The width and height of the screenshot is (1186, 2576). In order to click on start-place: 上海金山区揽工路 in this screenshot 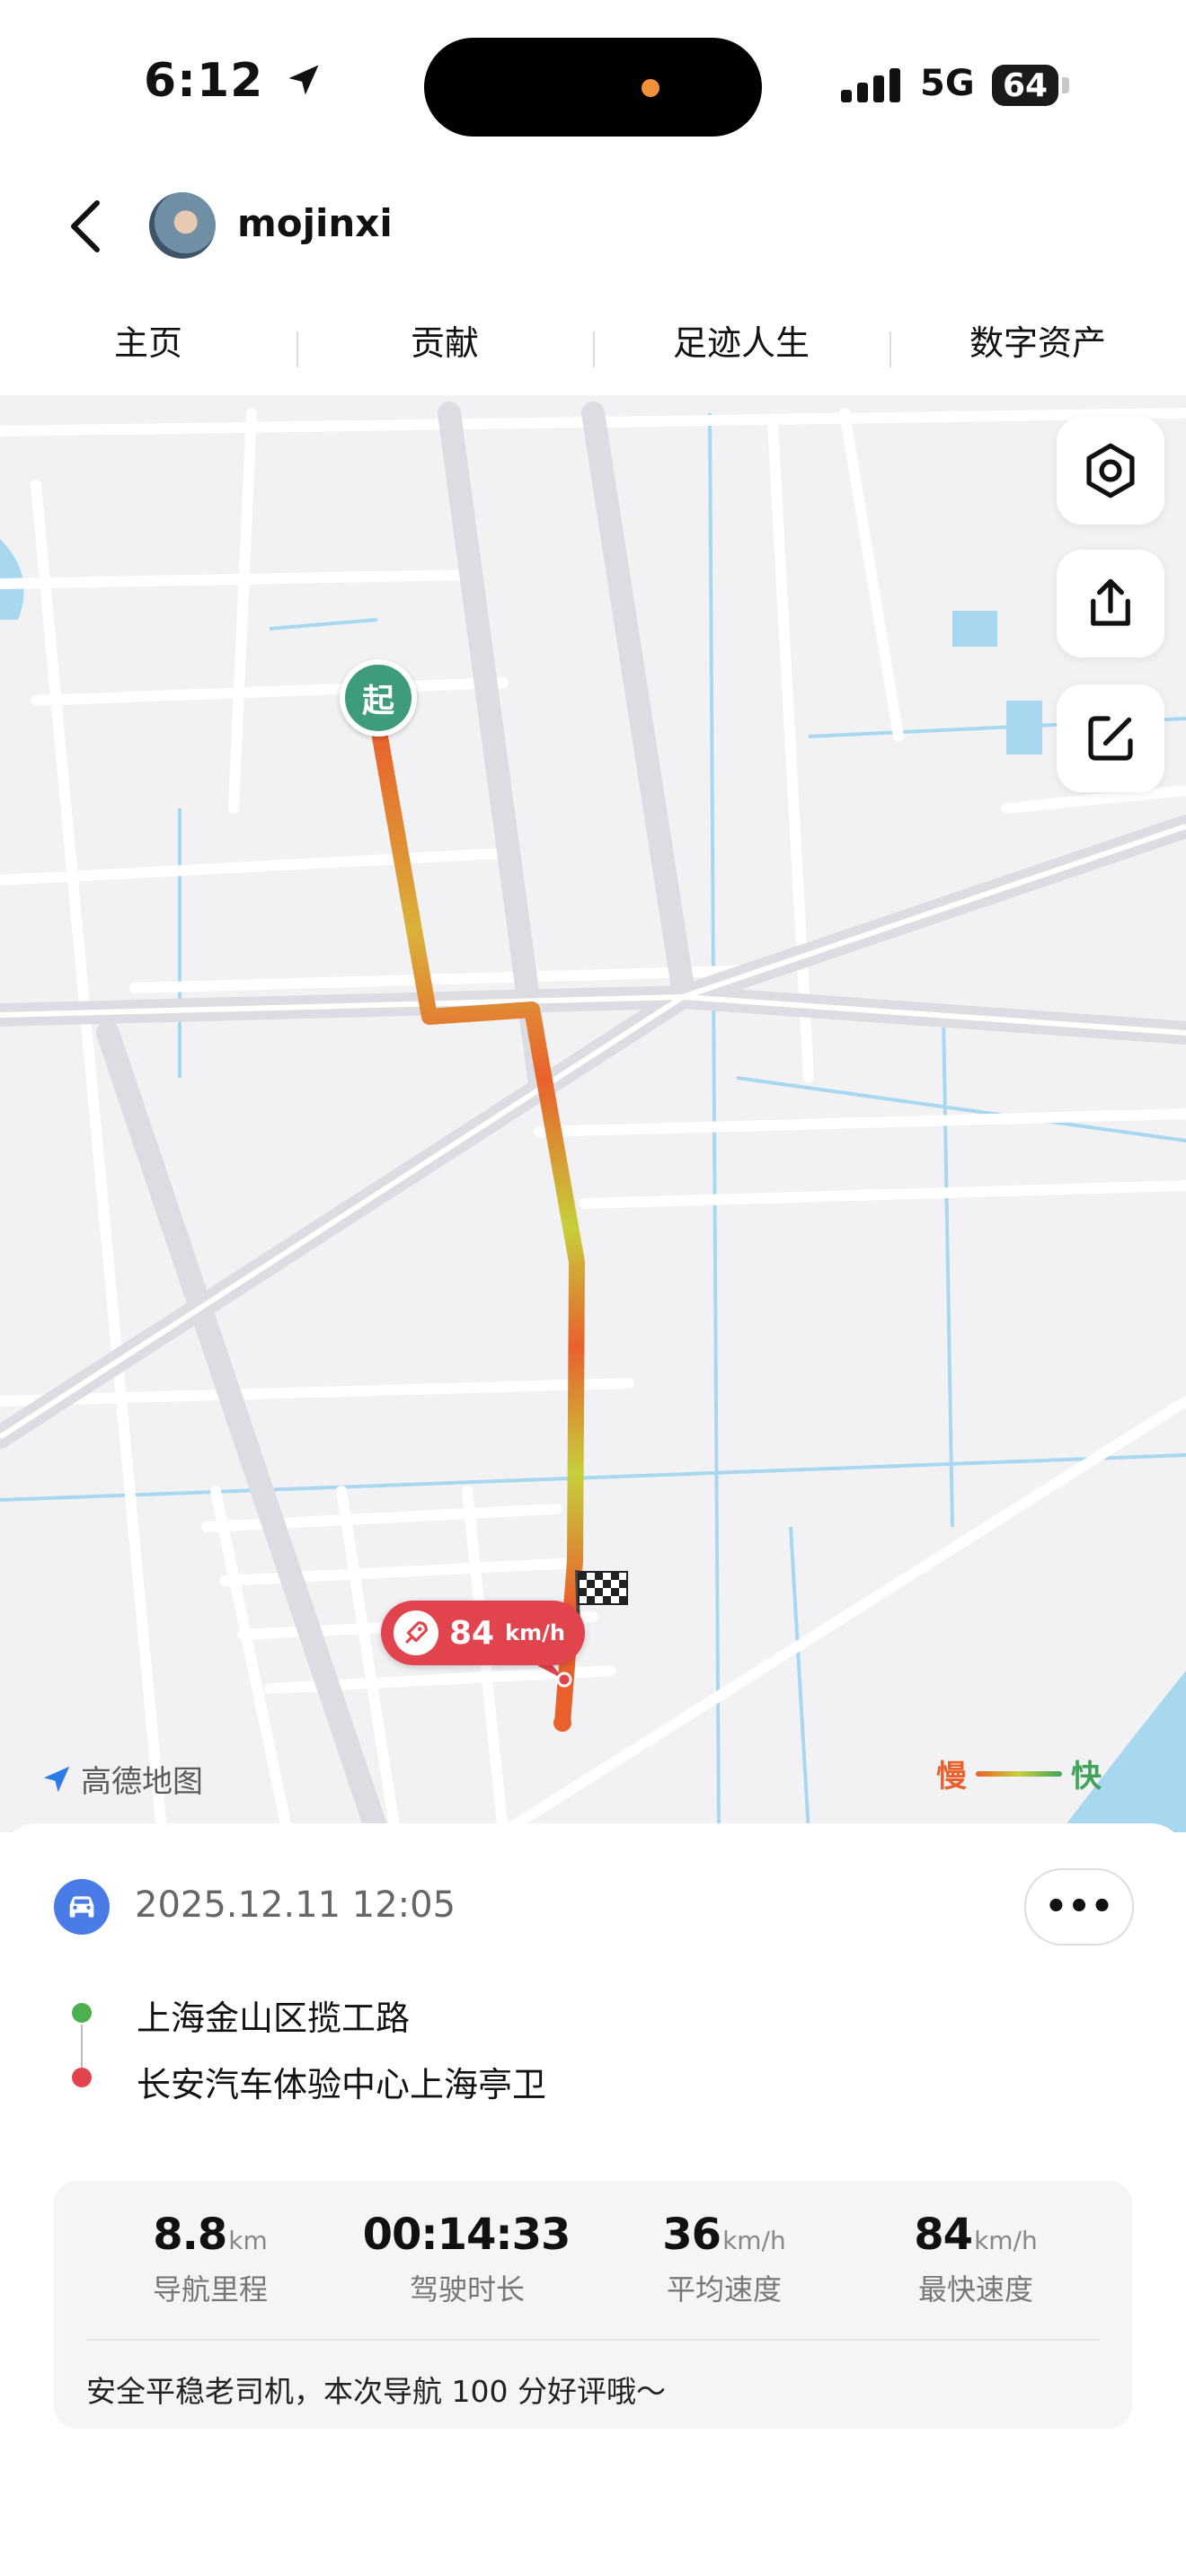, I will do `click(274, 2018)`.